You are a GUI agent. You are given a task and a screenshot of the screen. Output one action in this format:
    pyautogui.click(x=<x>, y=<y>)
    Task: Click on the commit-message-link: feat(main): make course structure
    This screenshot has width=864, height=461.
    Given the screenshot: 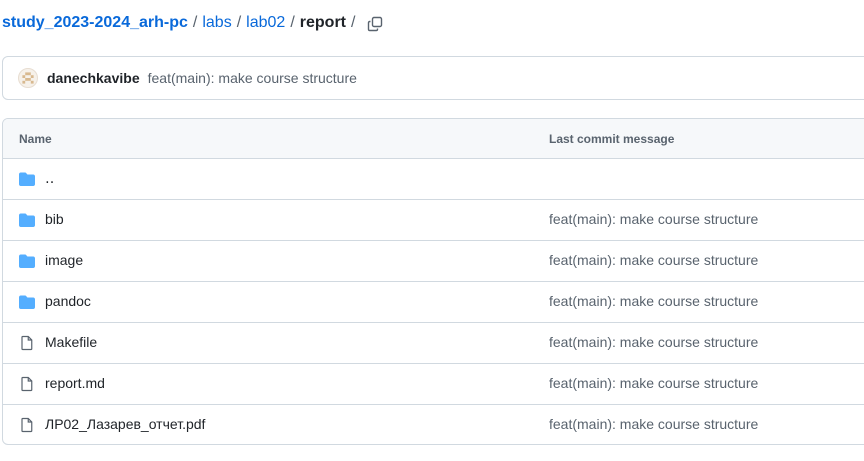 What is the action you would take?
    pyautogui.click(x=252, y=78)
    